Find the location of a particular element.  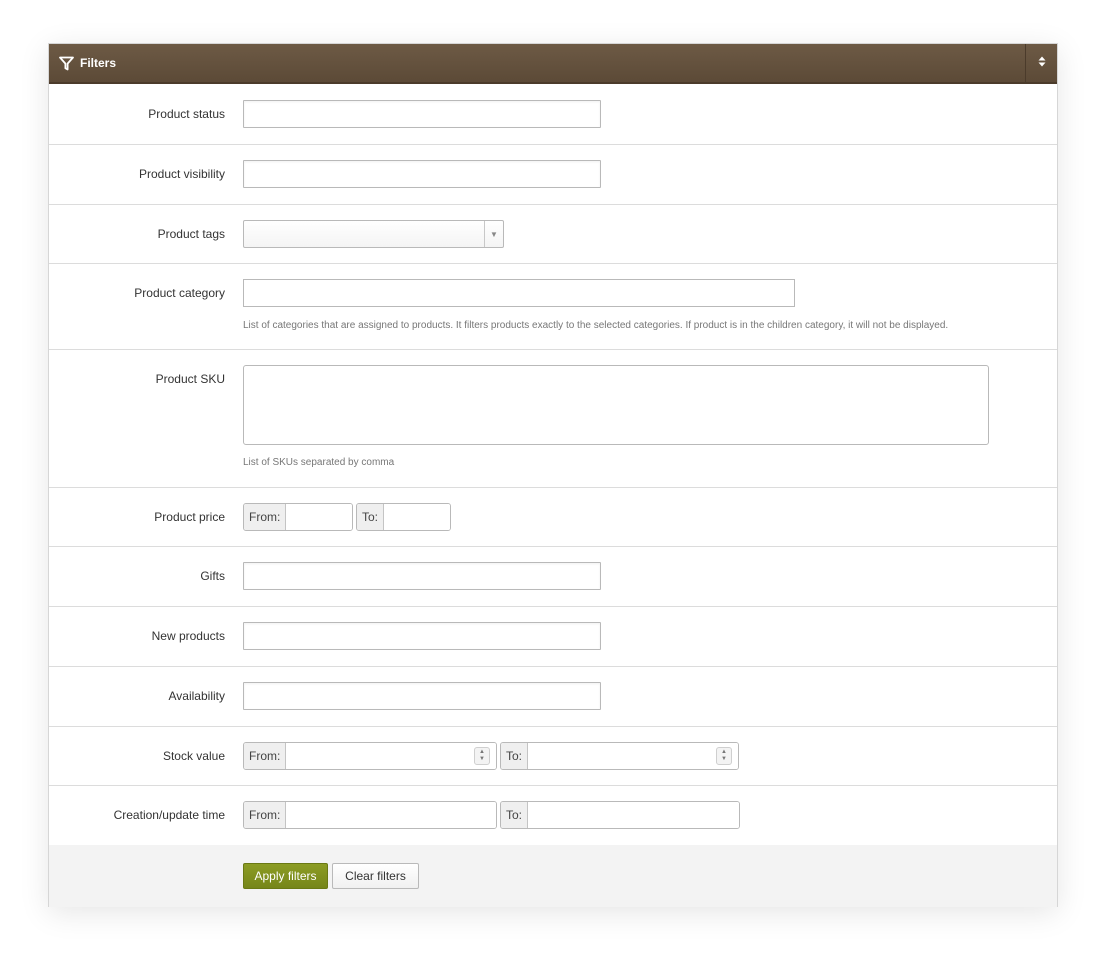

chevron-down-icon: ▼ is located at coordinates (493, 234).